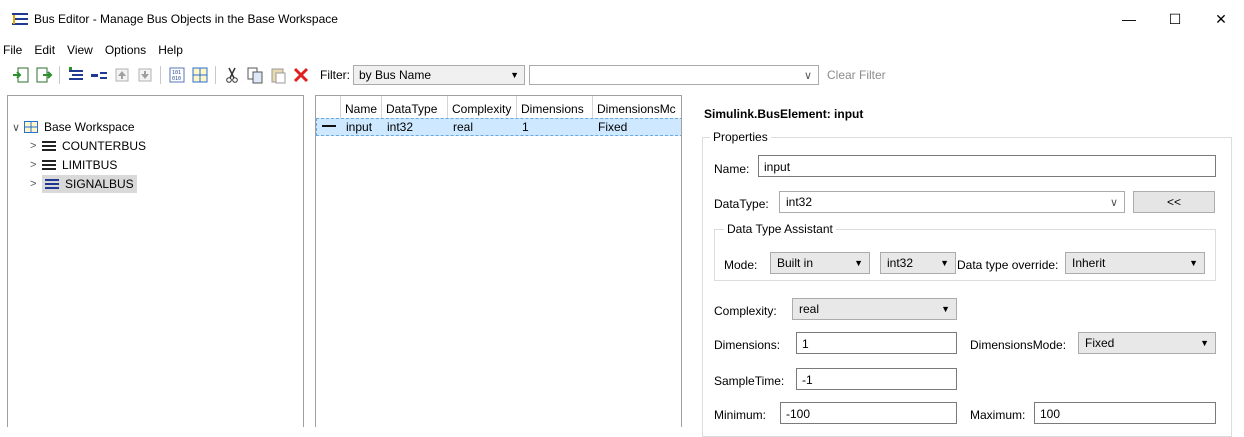 The height and width of the screenshot is (437, 1244). Describe the element at coordinates (145, 75) in the screenshot. I see `move-down-icon` at that location.